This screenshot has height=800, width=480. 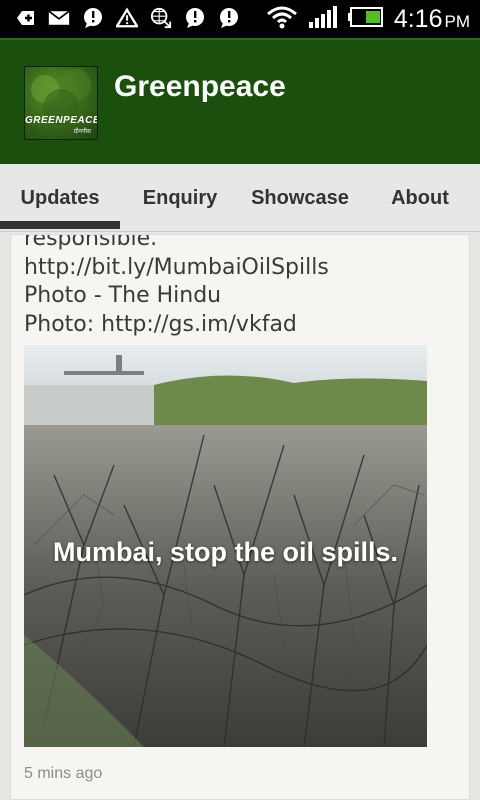 I want to click on post-timestamp: 5 mins ago, so click(x=63, y=773).